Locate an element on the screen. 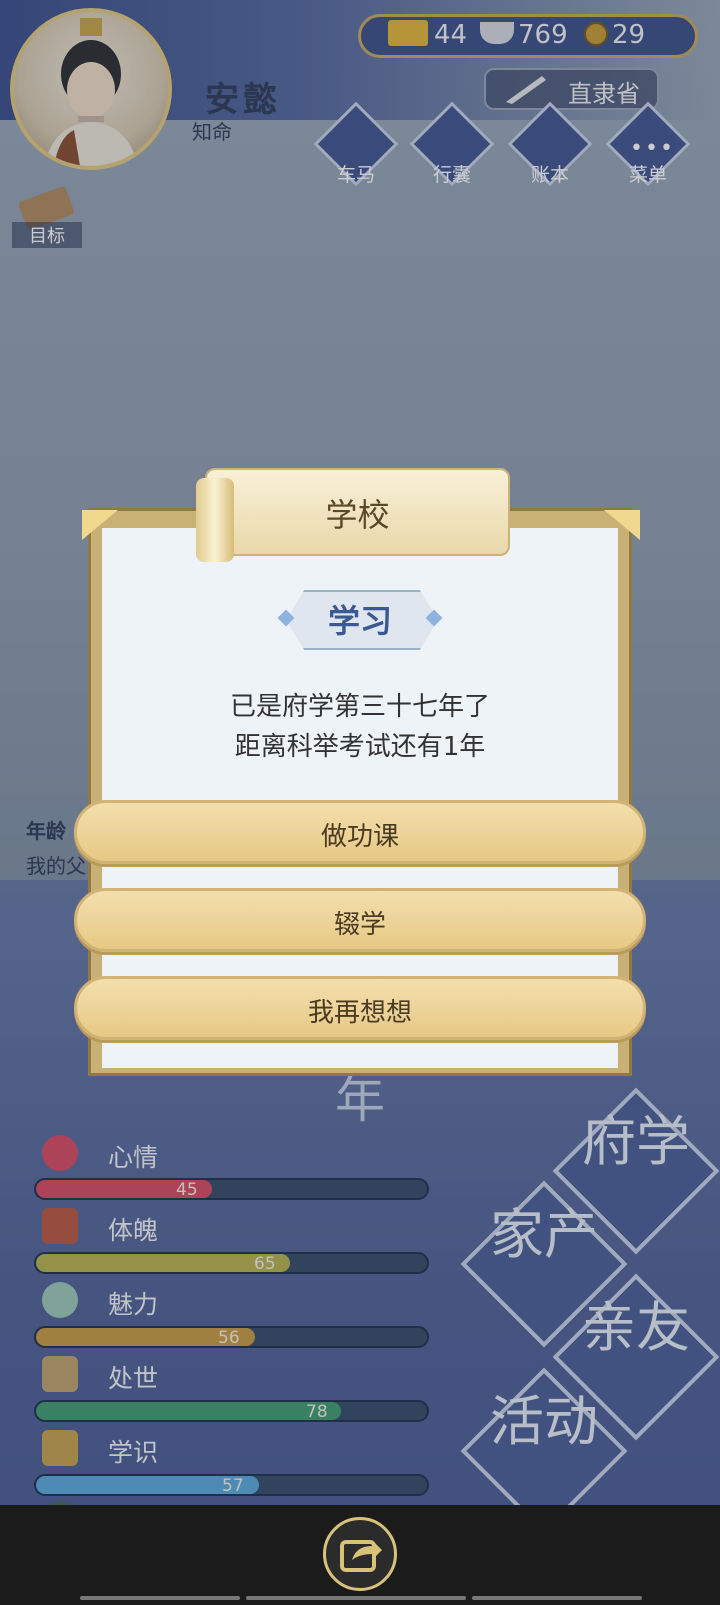 Image resolution: width=720 pixels, height=1605 pixels. reconsider-label: 我再想想 is located at coordinates (359, 1013).